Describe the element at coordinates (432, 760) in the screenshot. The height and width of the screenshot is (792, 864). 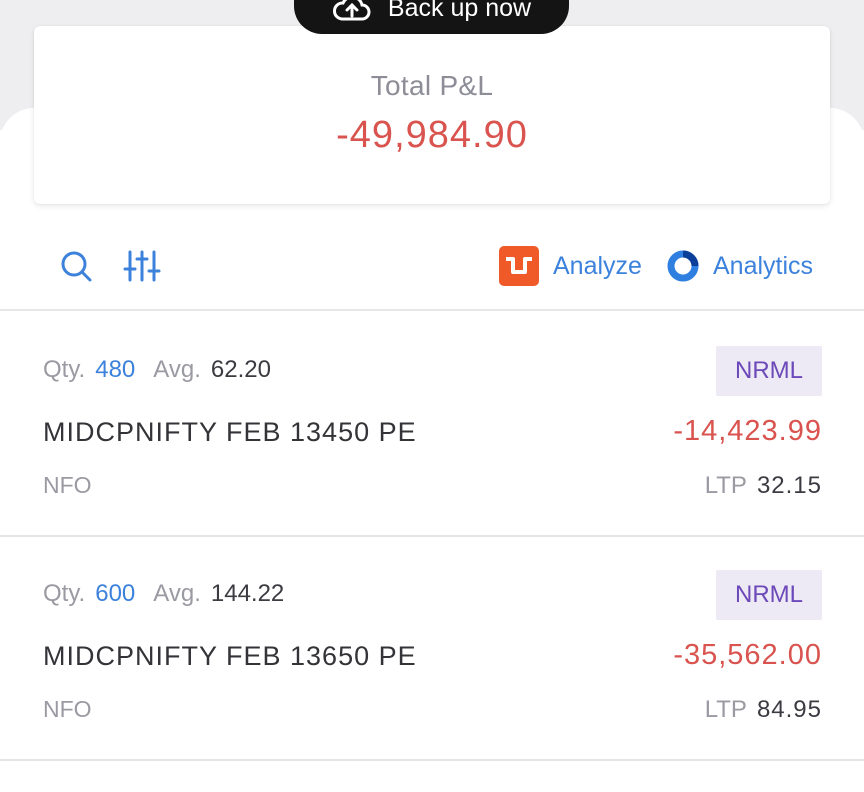
I see `row-divider` at that location.